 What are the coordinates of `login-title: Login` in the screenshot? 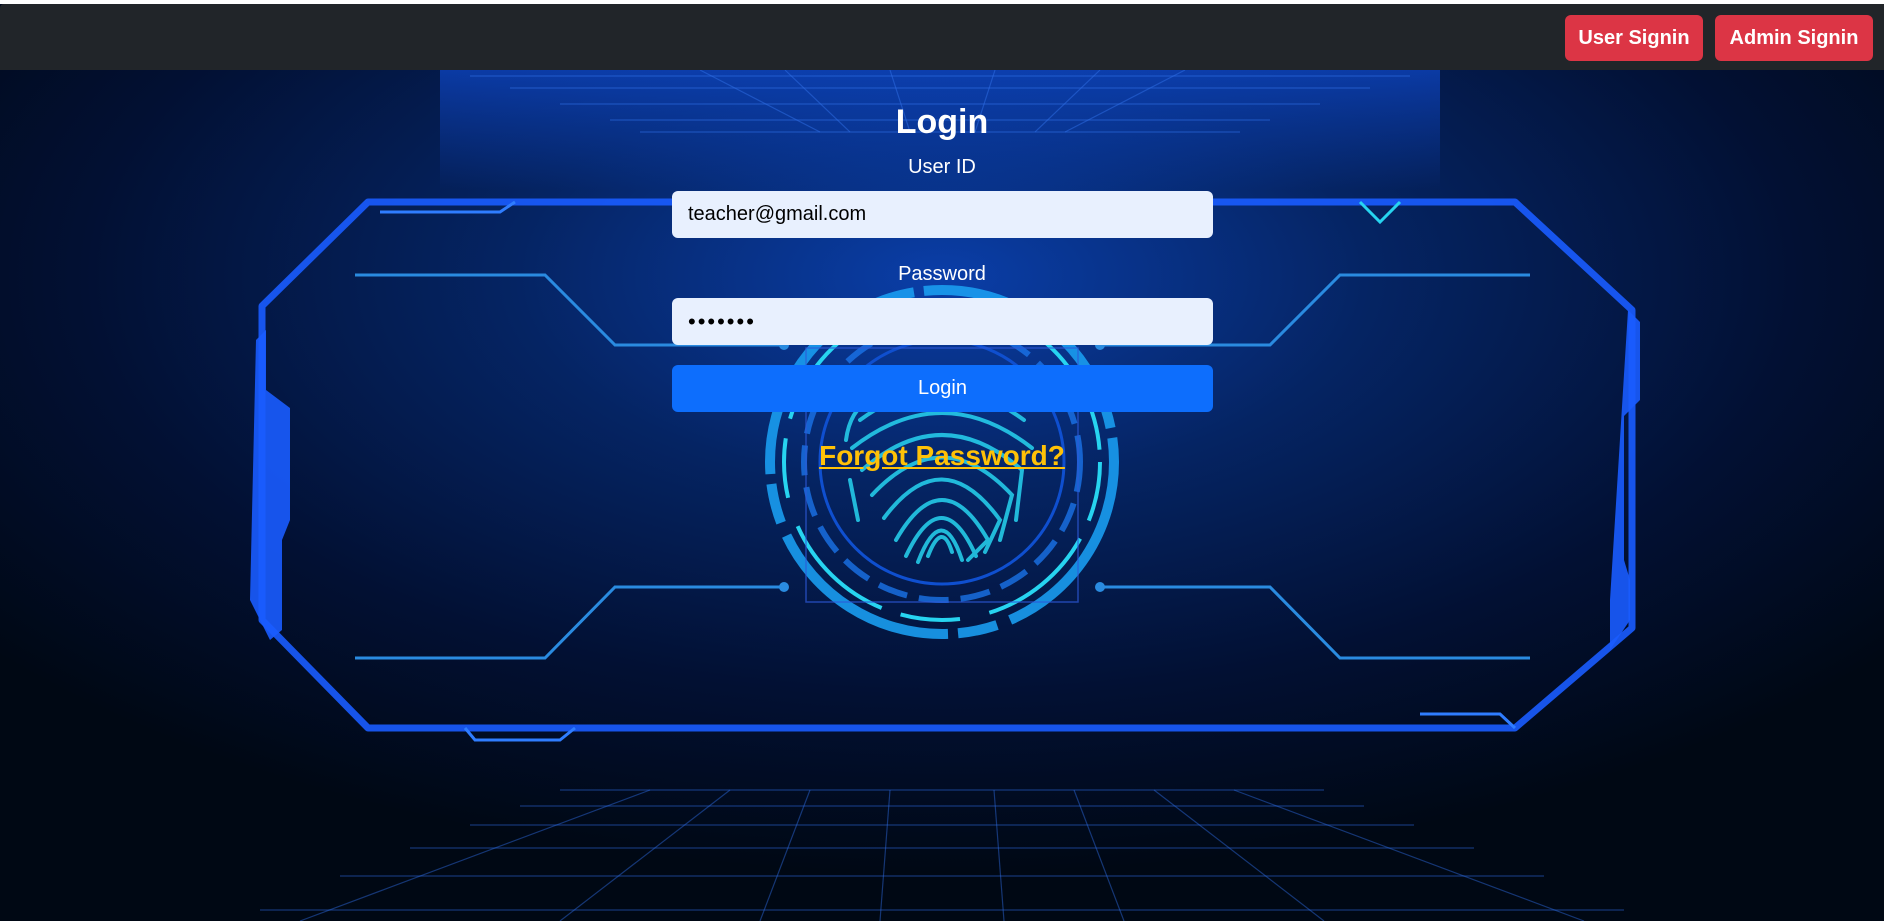 It's located at (942, 122).